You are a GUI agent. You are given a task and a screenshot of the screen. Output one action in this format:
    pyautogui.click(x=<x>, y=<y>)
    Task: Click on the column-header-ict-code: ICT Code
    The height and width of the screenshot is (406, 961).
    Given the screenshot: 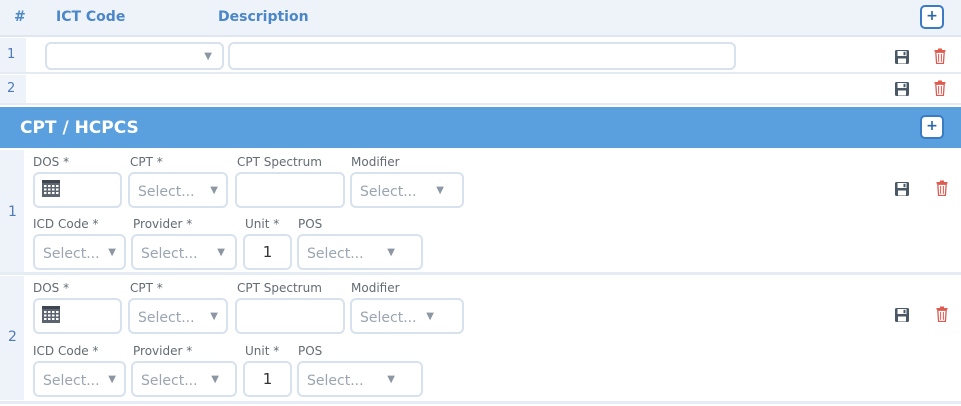 What is the action you would take?
    pyautogui.click(x=91, y=17)
    